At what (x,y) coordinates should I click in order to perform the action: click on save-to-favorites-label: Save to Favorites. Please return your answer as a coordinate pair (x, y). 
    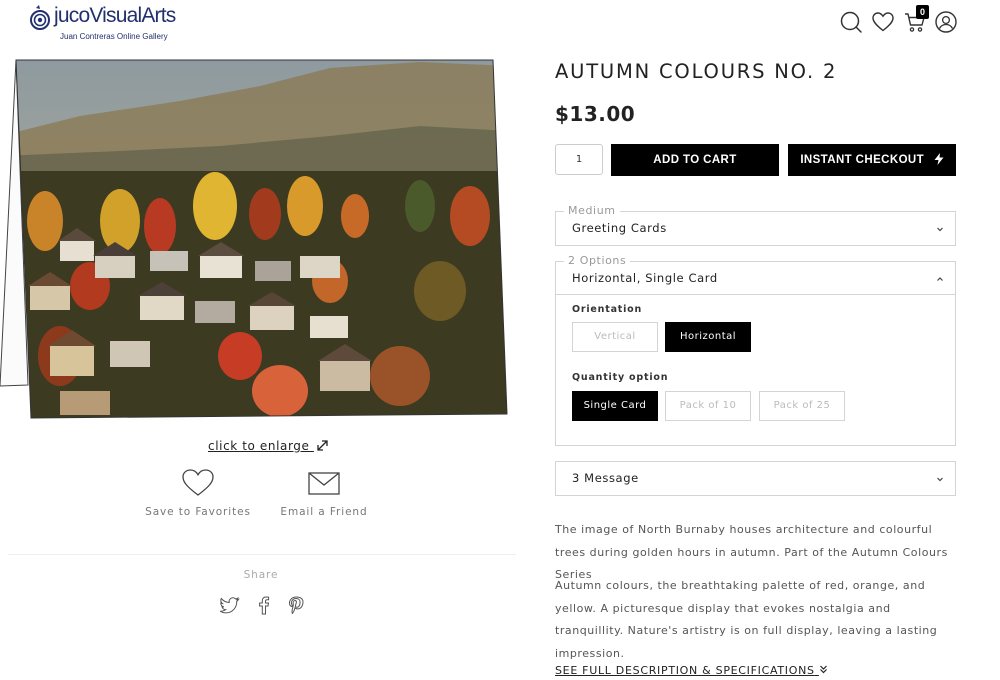
    Looking at the image, I should click on (198, 512).